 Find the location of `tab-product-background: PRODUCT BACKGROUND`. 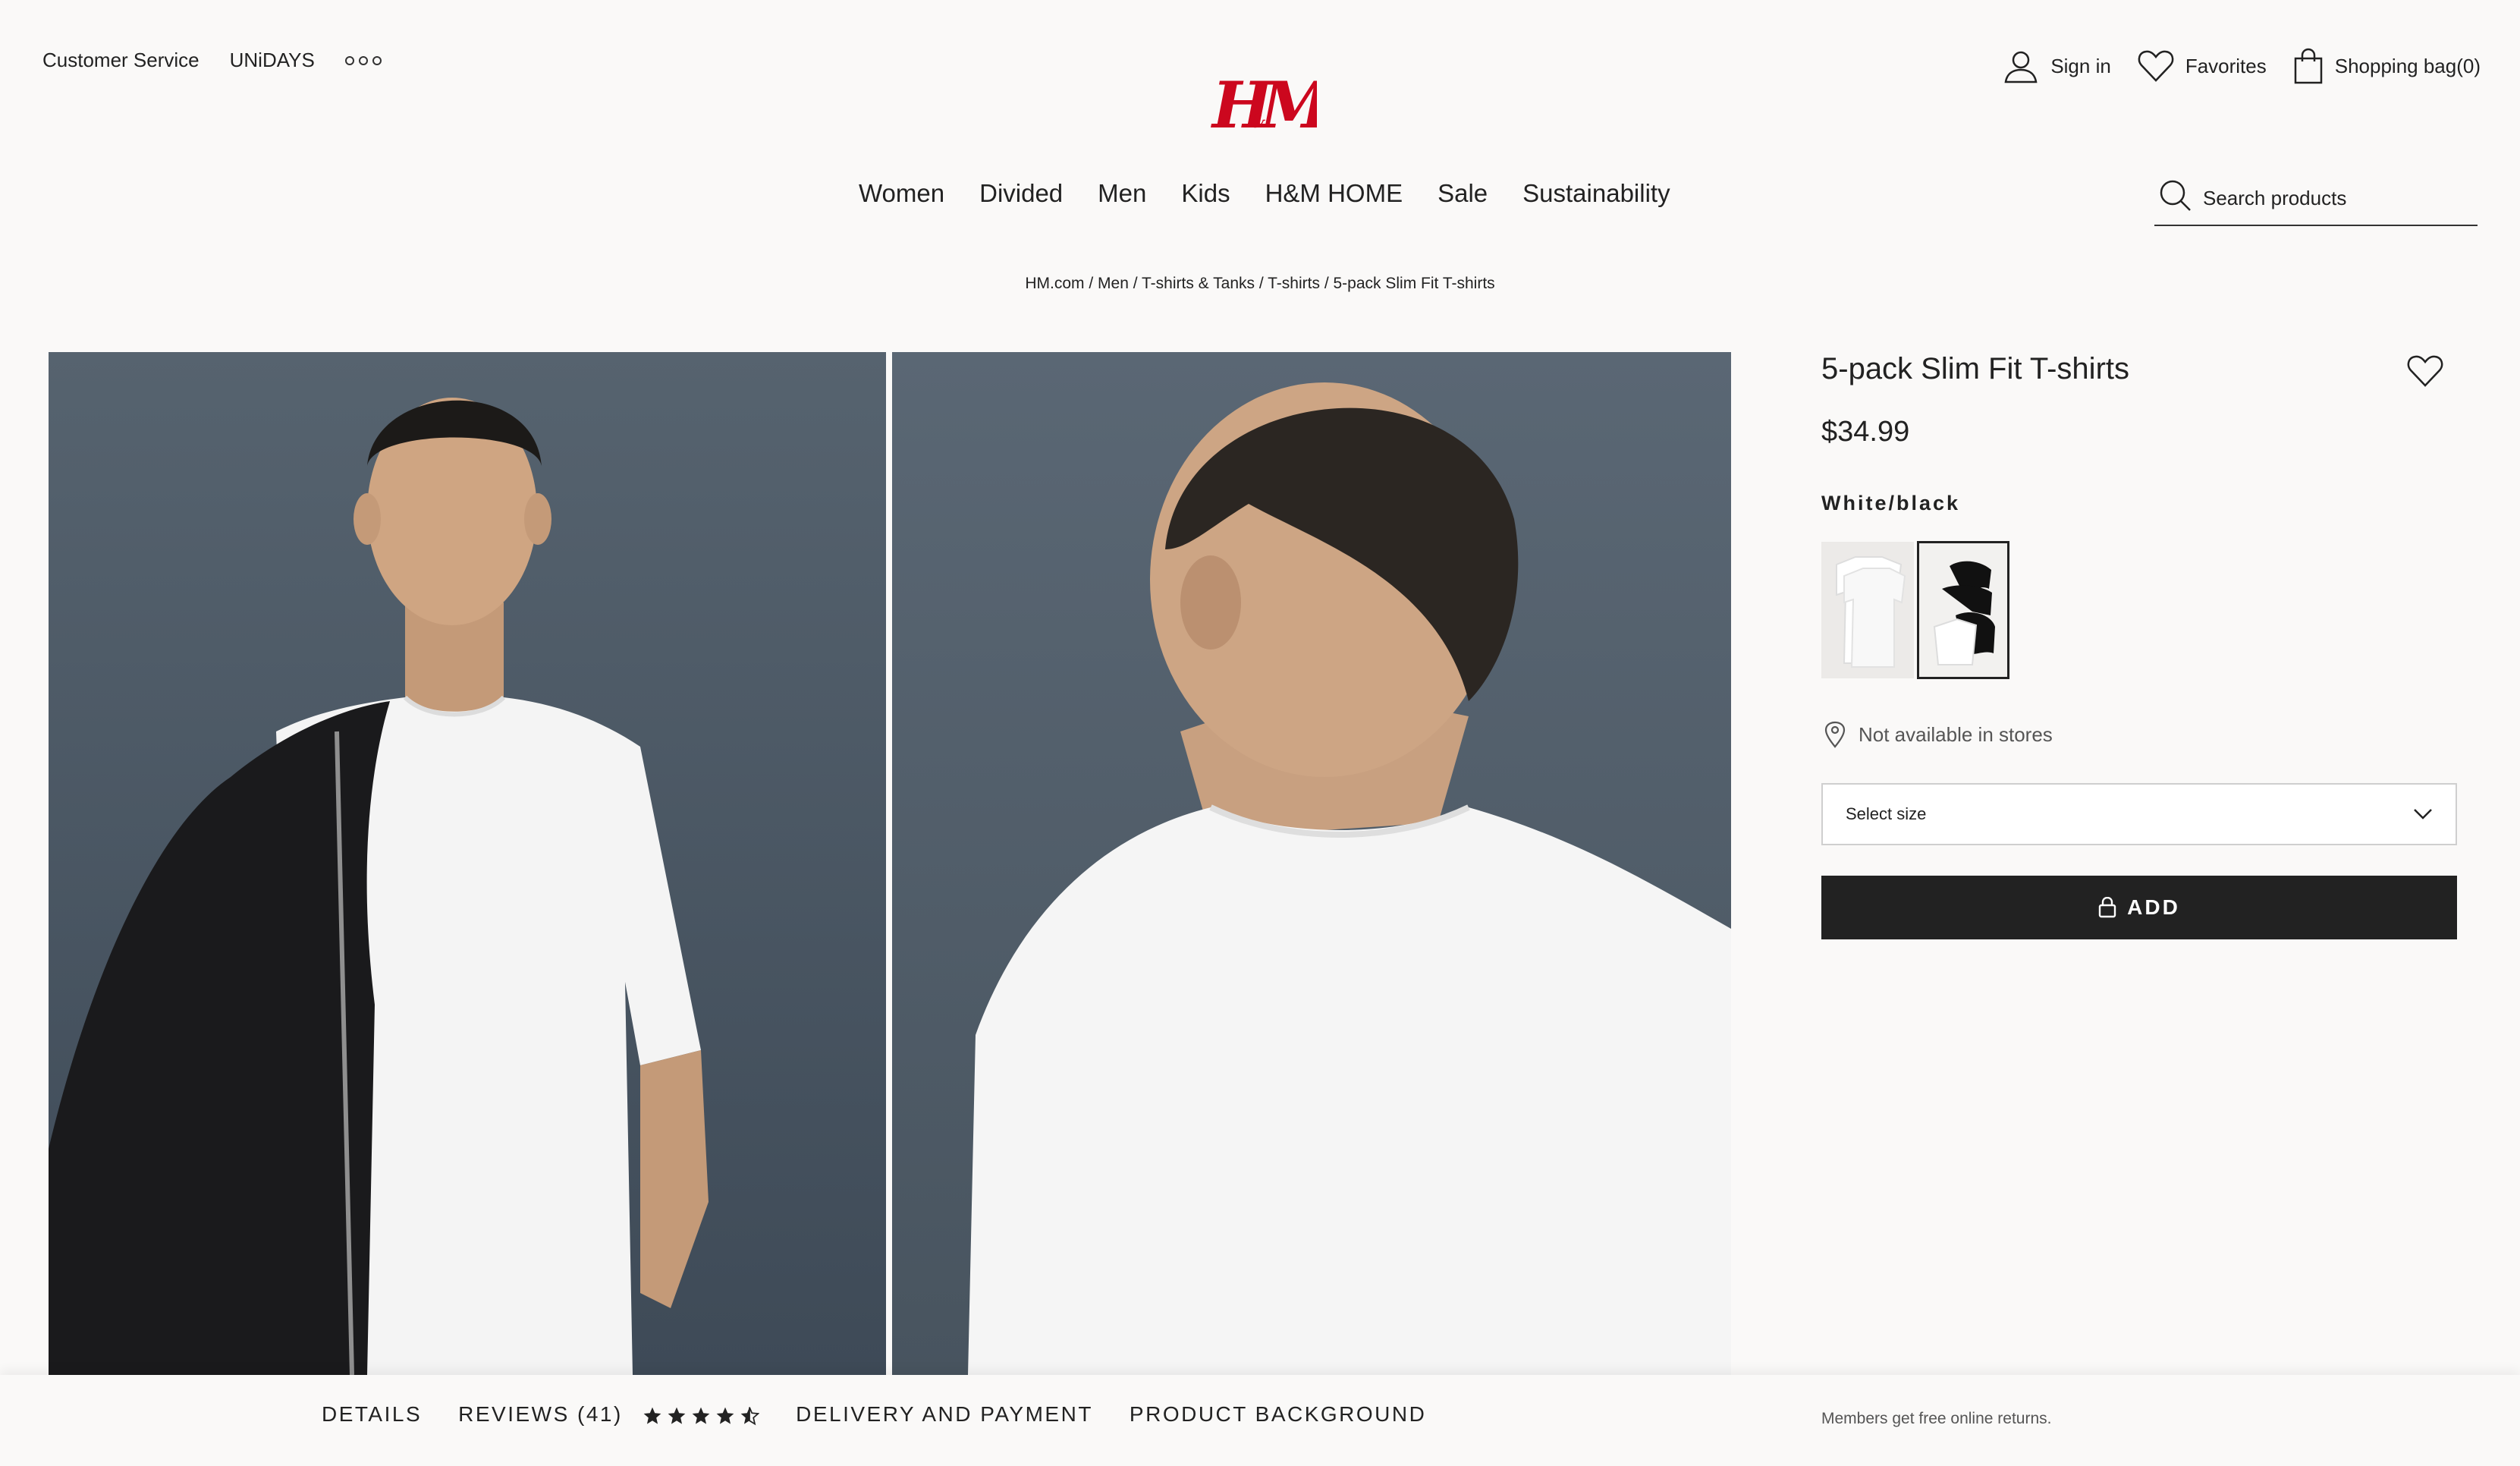

tab-product-background: PRODUCT BACKGROUND is located at coordinates (1278, 1415).